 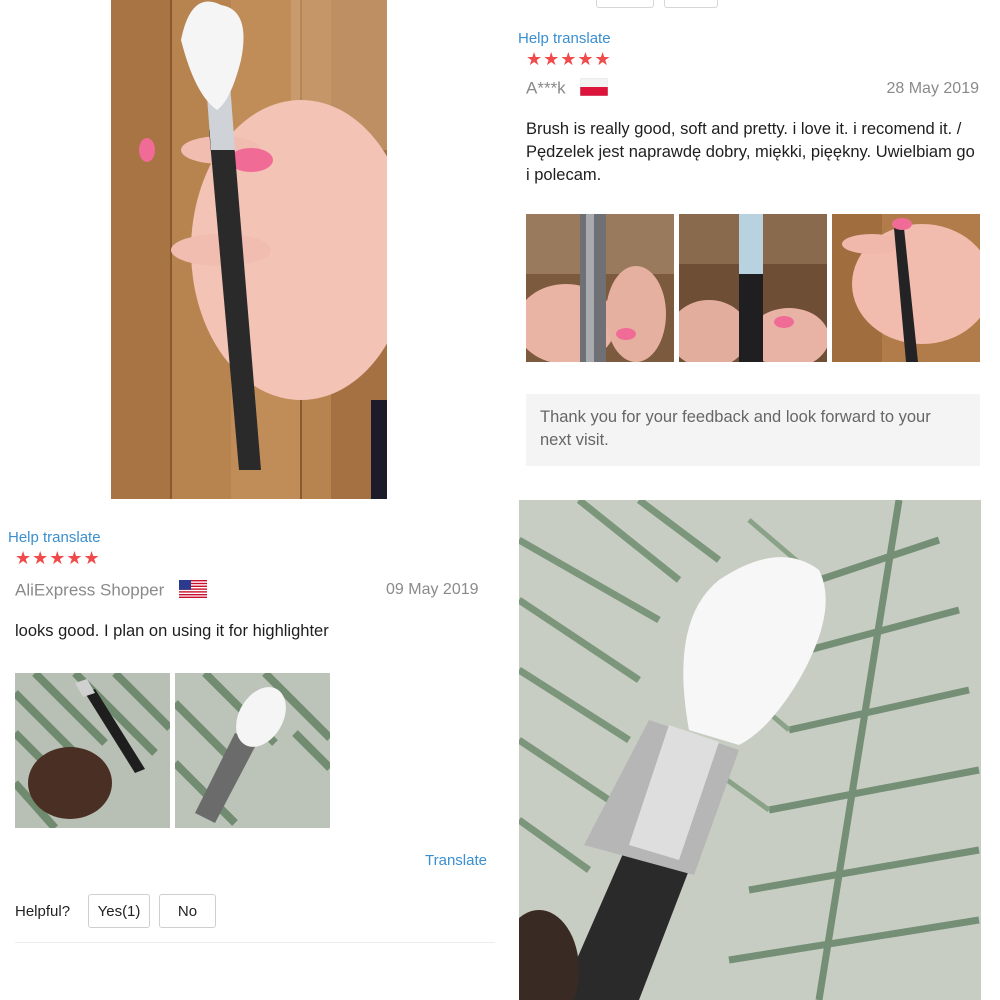 I want to click on helpful-no-button: No, so click(x=187, y=911).